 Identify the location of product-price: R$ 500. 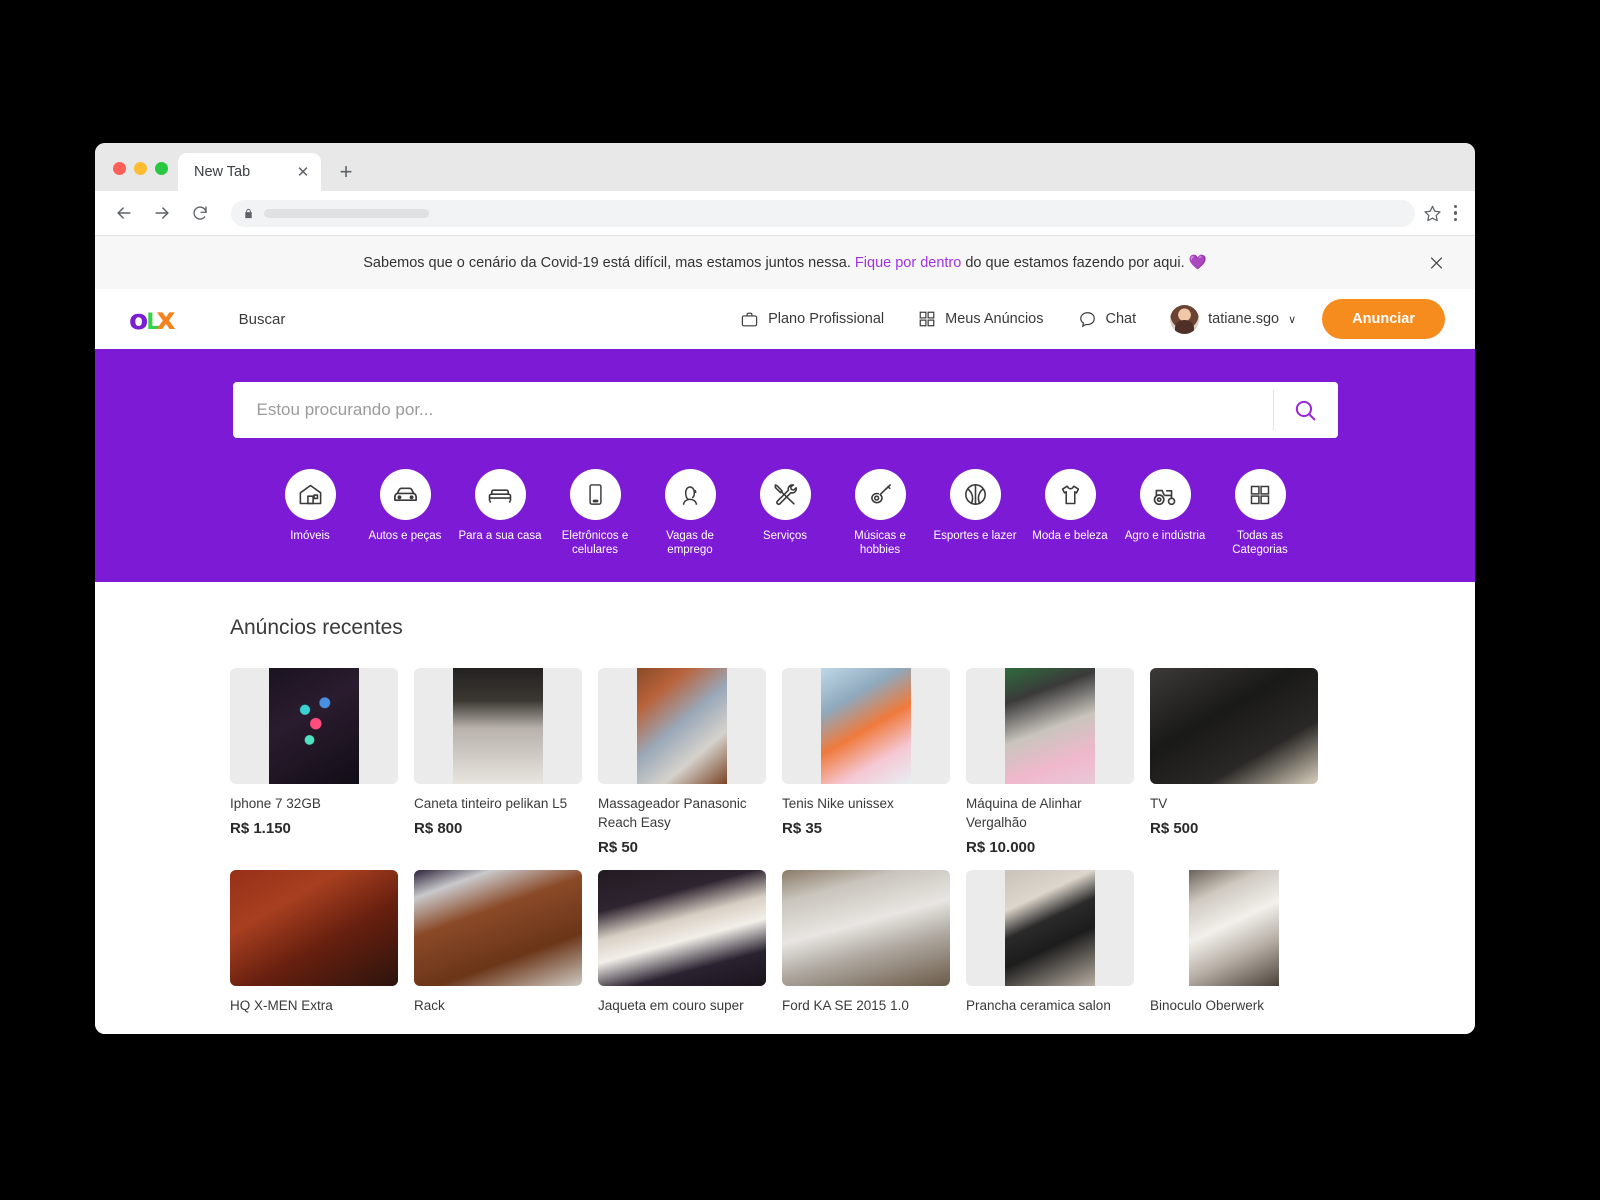
(1174, 828).